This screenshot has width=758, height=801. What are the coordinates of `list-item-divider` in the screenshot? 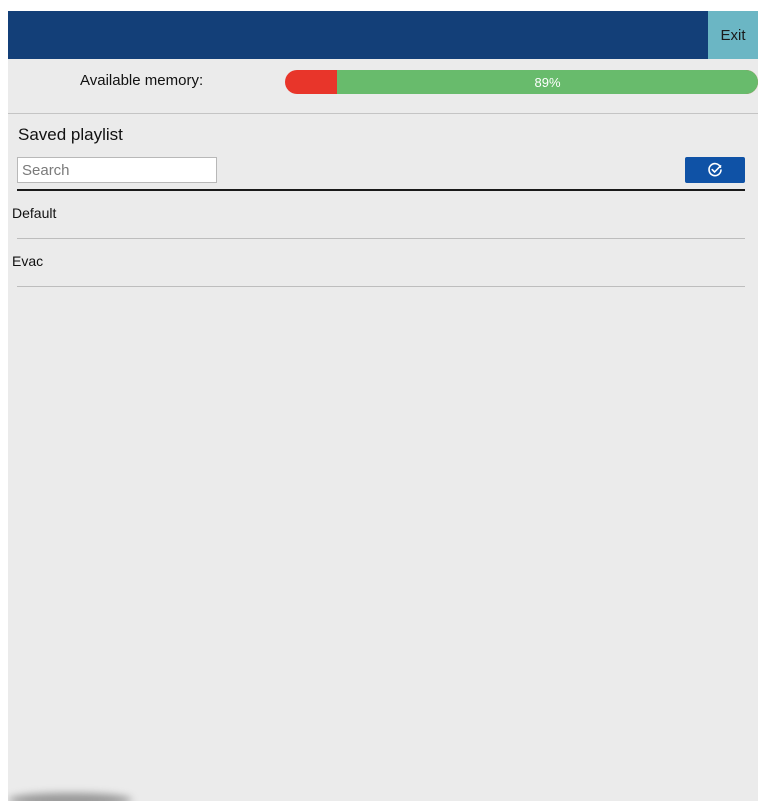 It's located at (381, 286).